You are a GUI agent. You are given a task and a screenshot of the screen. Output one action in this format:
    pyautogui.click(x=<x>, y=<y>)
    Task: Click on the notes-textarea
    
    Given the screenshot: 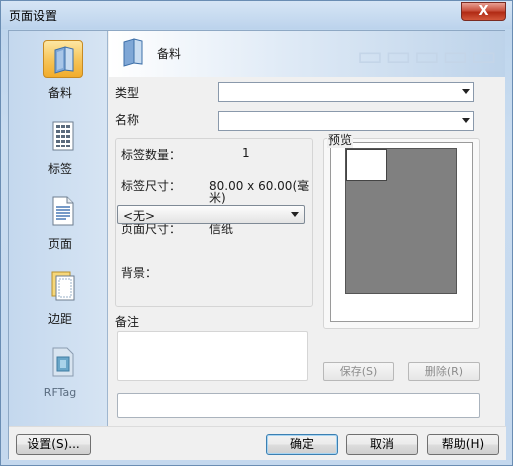 What is the action you would take?
    pyautogui.click(x=212, y=356)
    